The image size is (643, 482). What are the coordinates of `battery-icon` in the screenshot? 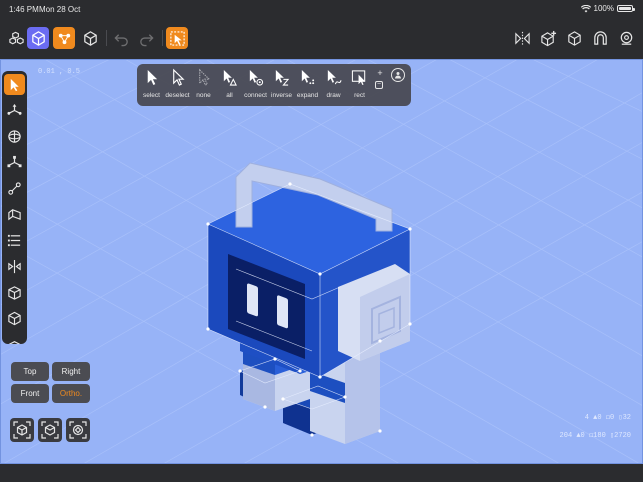 It's located at (626, 8).